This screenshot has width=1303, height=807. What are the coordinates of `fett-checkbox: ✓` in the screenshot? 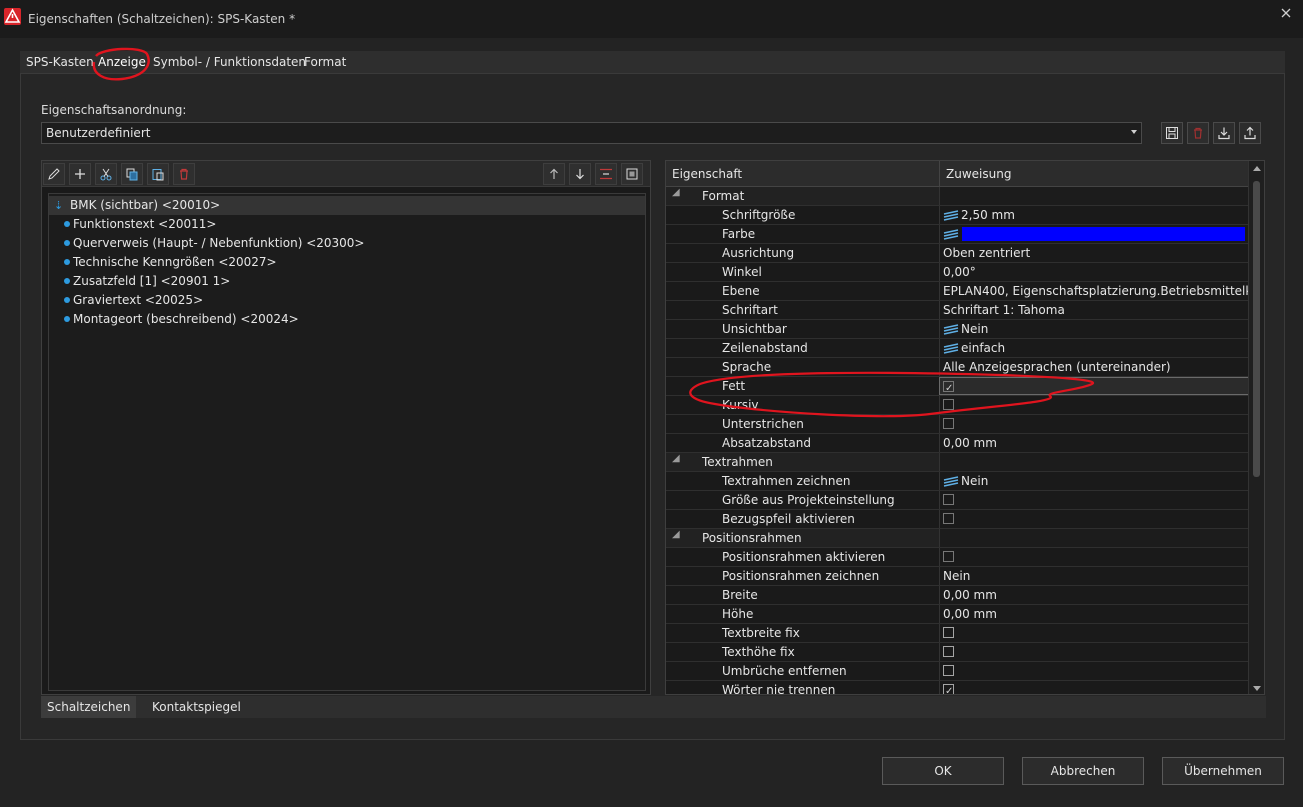 It's located at (948, 387).